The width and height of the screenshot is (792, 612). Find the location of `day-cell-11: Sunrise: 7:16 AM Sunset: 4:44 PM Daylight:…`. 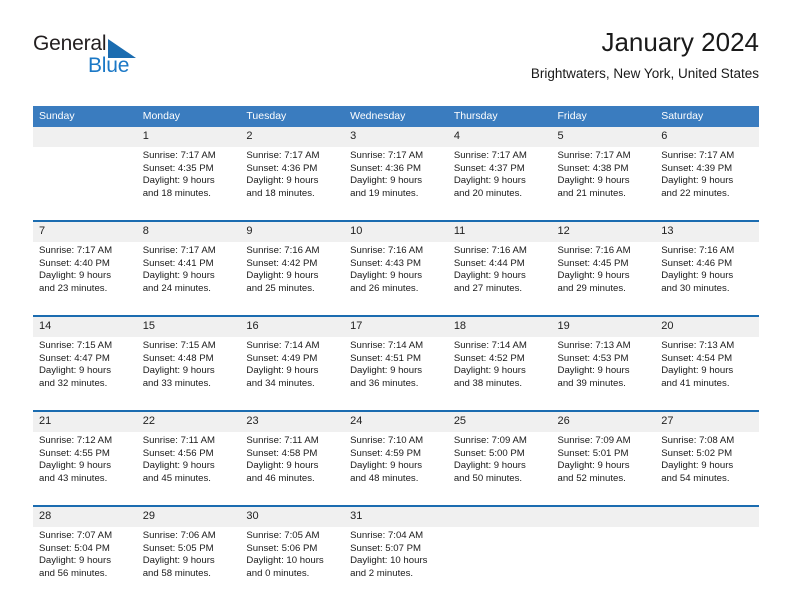

day-cell-11: Sunrise: 7:16 AM Sunset: 4:44 PM Daylight:… is located at coordinates (499, 274).